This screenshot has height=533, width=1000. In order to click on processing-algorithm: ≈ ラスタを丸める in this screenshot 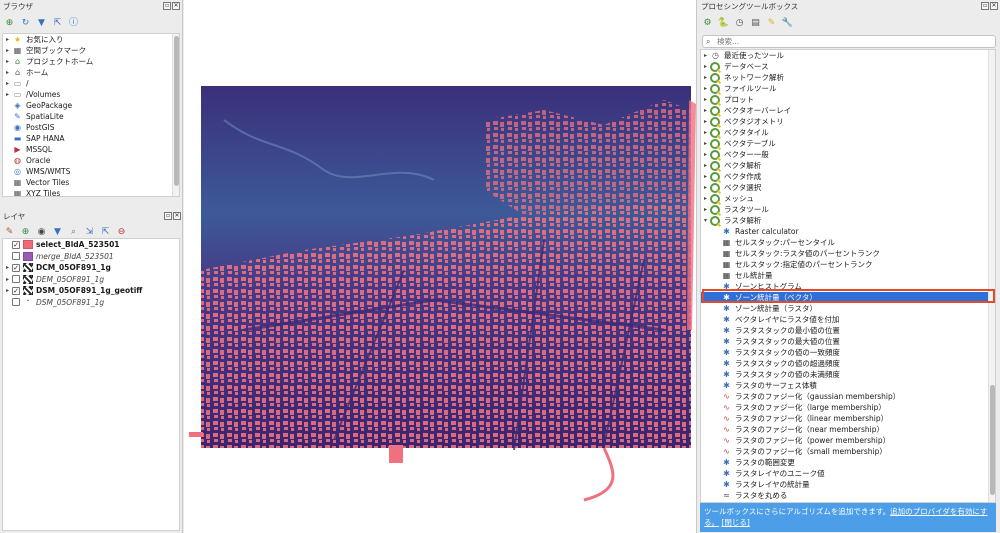, I will do `click(848, 495)`.